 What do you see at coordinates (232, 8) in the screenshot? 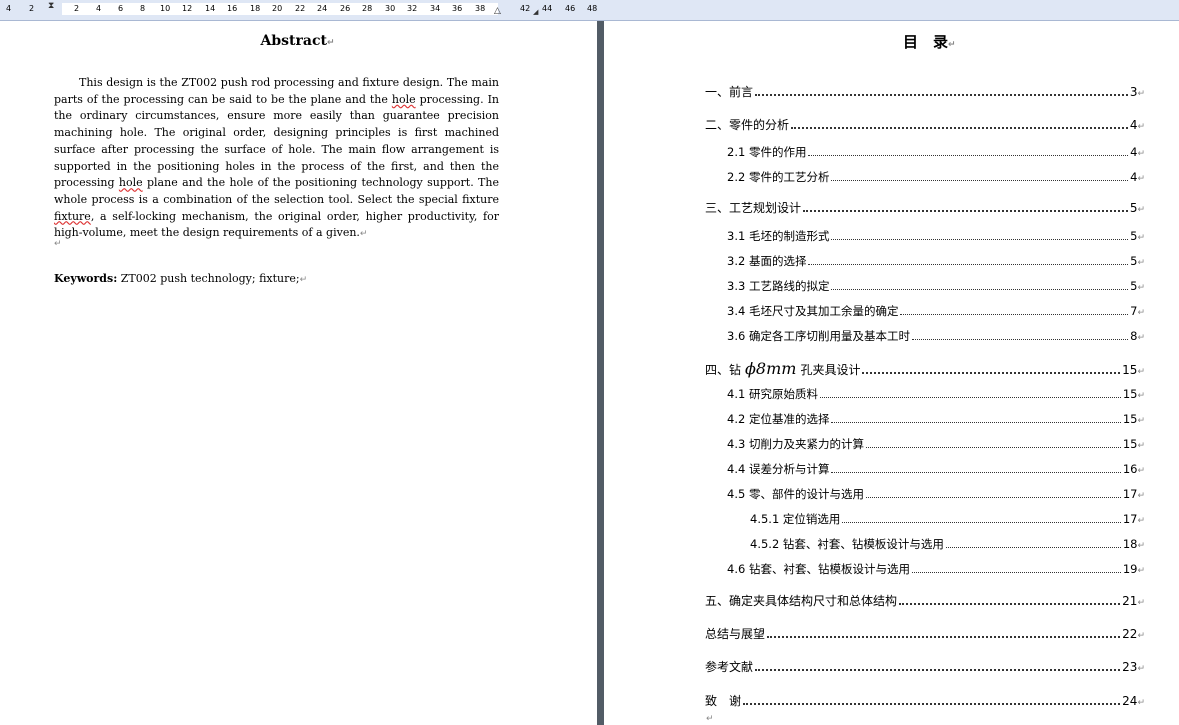
I see `ruler-number: 16` at bounding box center [232, 8].